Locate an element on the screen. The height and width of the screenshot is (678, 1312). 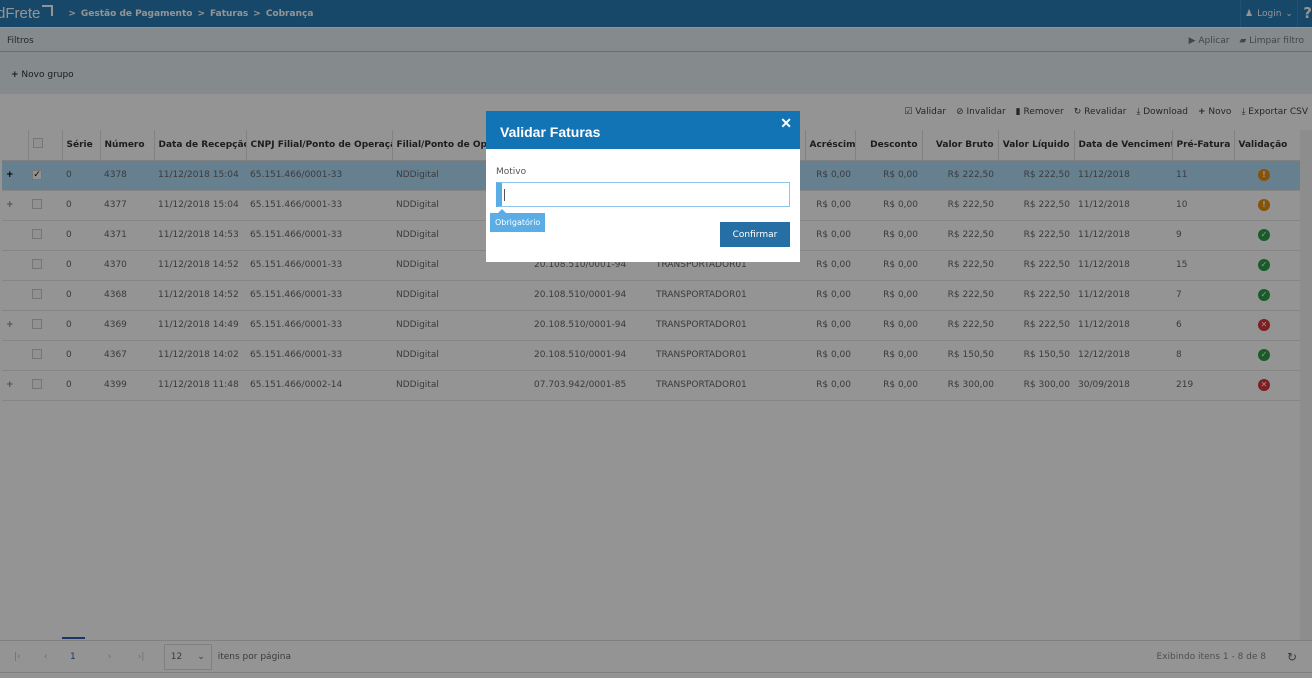
motivo-input is located at coordinates (643, 194).